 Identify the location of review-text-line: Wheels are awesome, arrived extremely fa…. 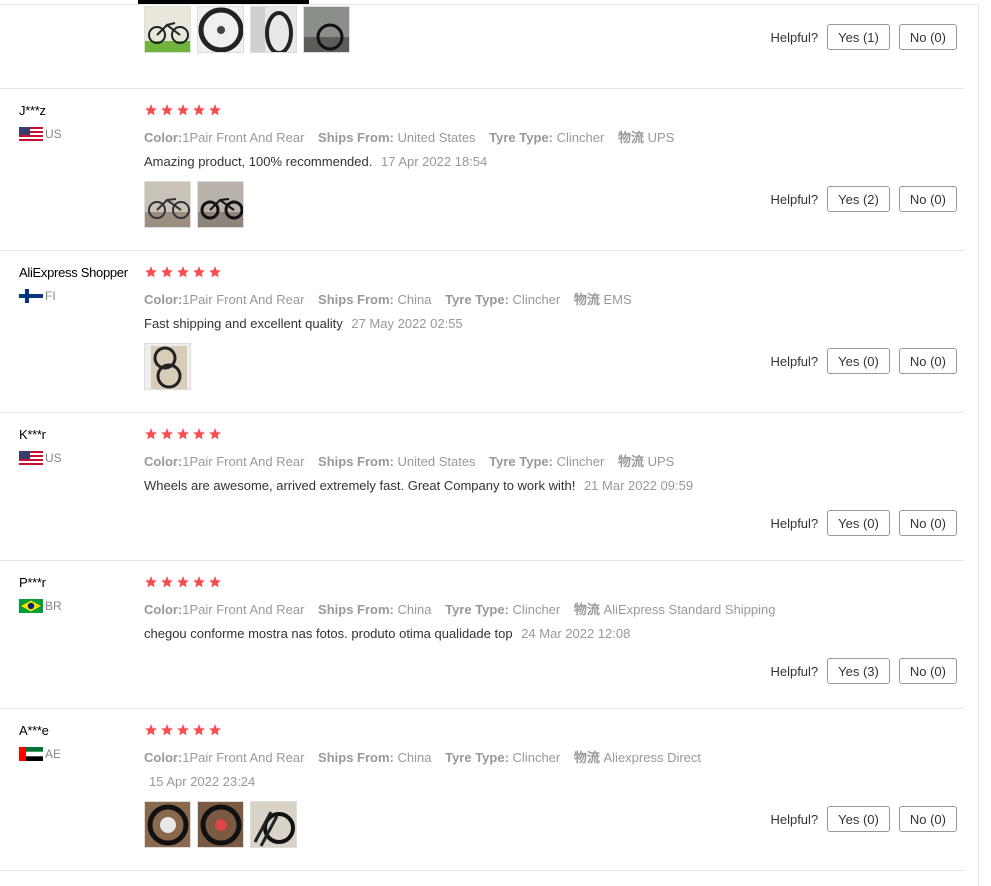
(554, 485).